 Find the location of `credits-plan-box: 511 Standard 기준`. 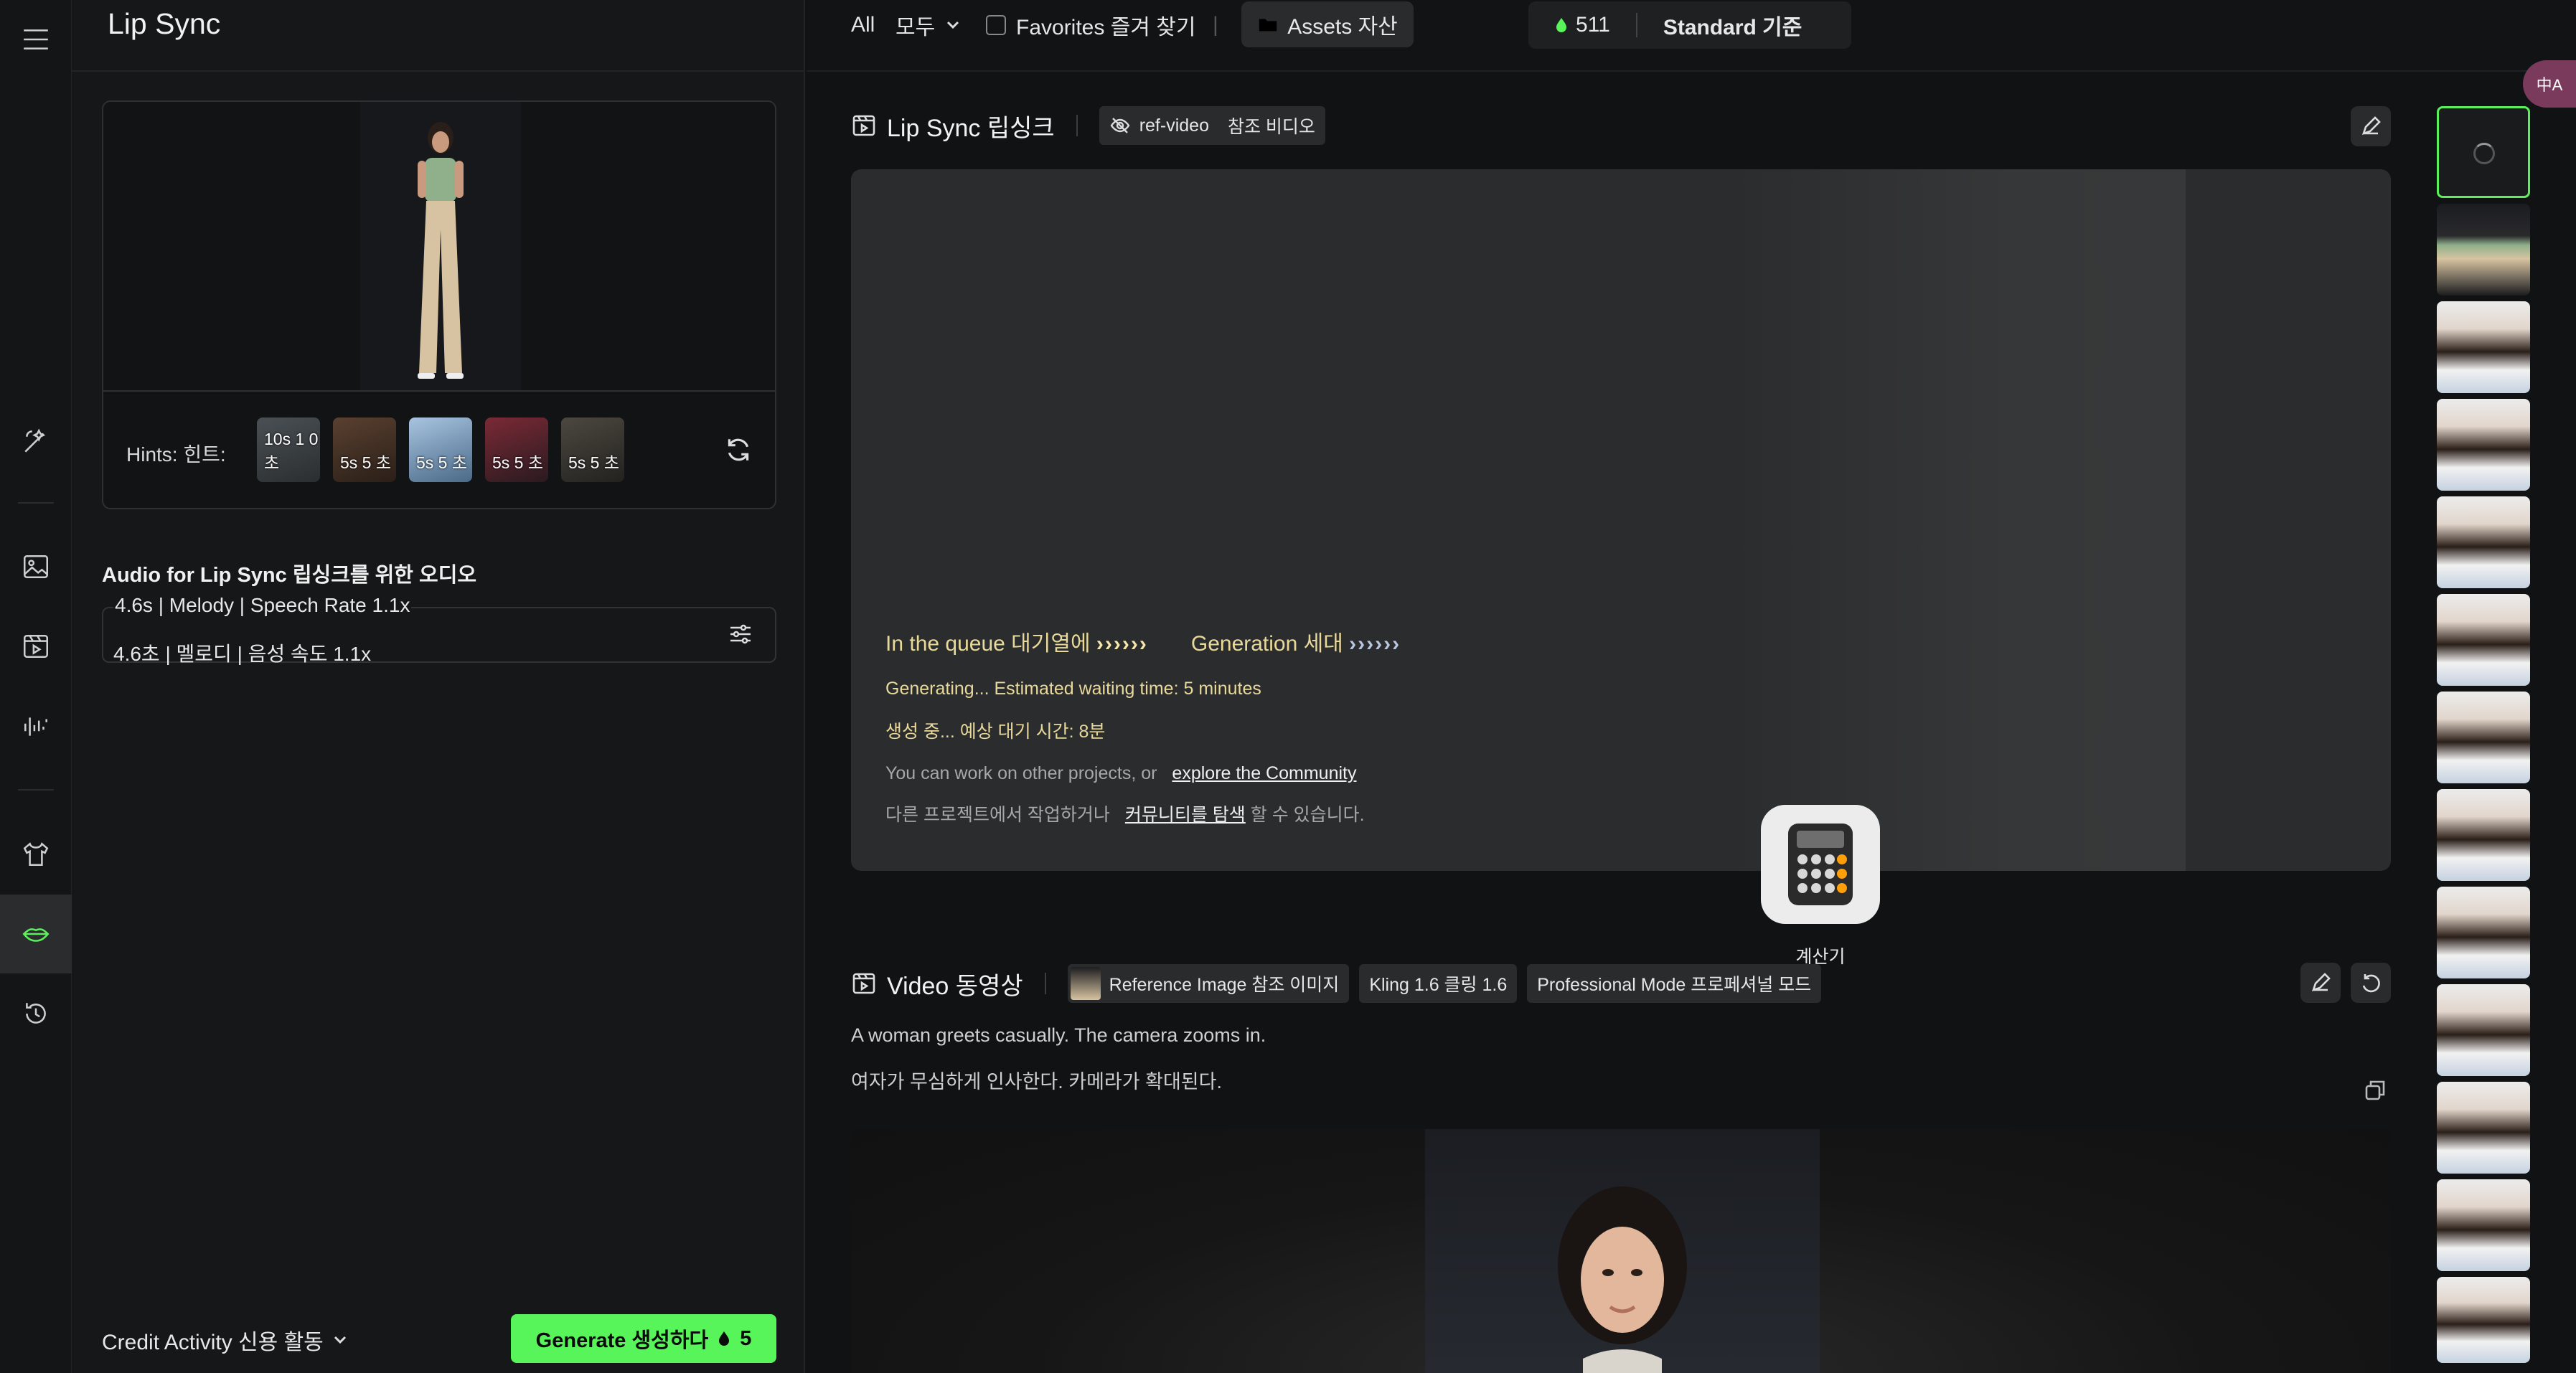

credits-plan-box: 511 Standard 기준 is located at coordinates (1689, 25).